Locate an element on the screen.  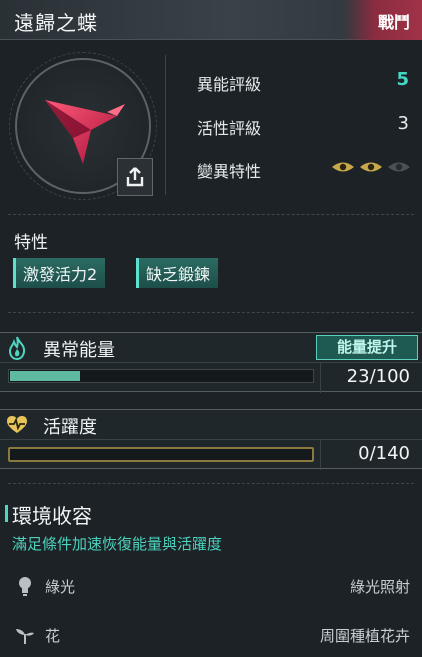
activity-rating-row: 活性評級 3 is located at coordinates (304, 125).